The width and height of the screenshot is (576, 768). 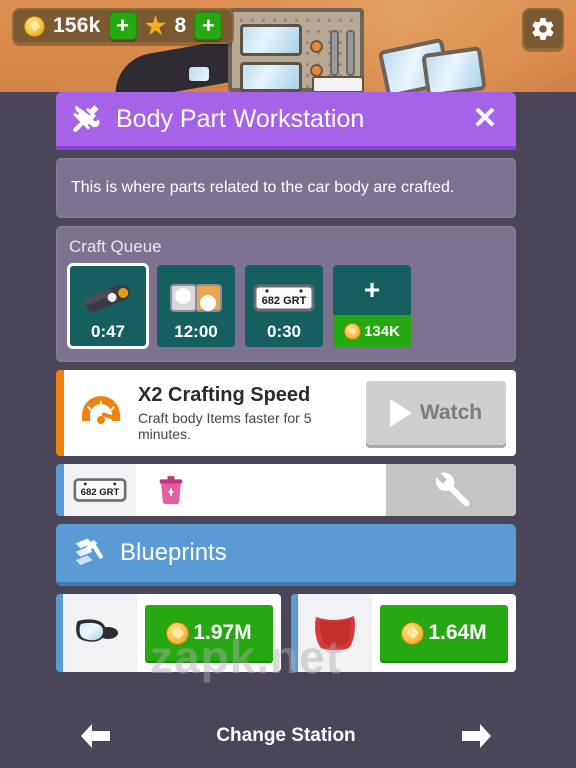 I want to click on recycle-bin-icon, so click(x=171, y=490).